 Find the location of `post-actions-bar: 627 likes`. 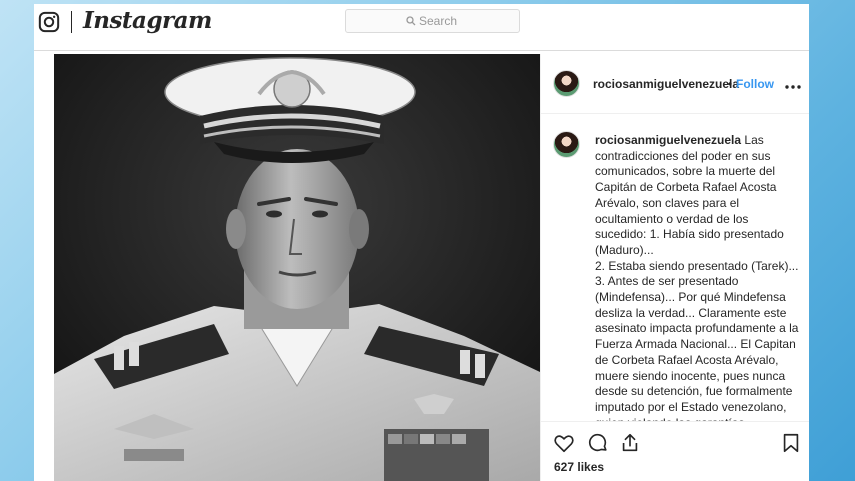

post-actions-bar: 627 likes is located at coordinates (675, 451).